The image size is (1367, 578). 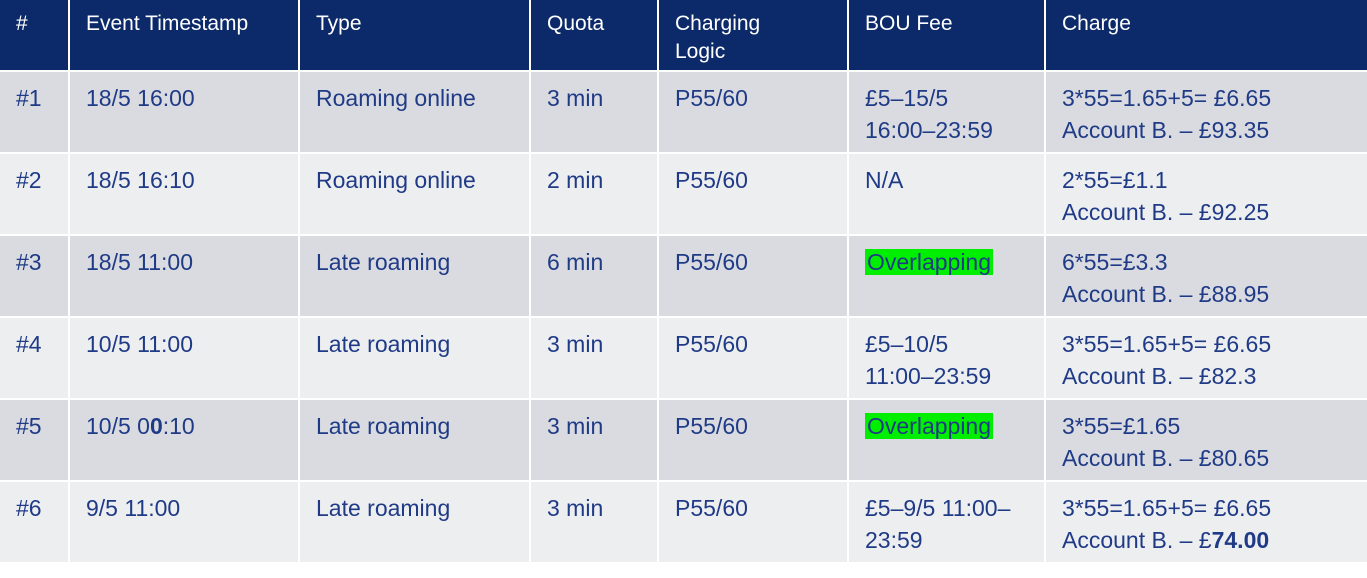 I want to click on cell-charge-line1: 2*55=£1.1, so click(x=1115, y=180).